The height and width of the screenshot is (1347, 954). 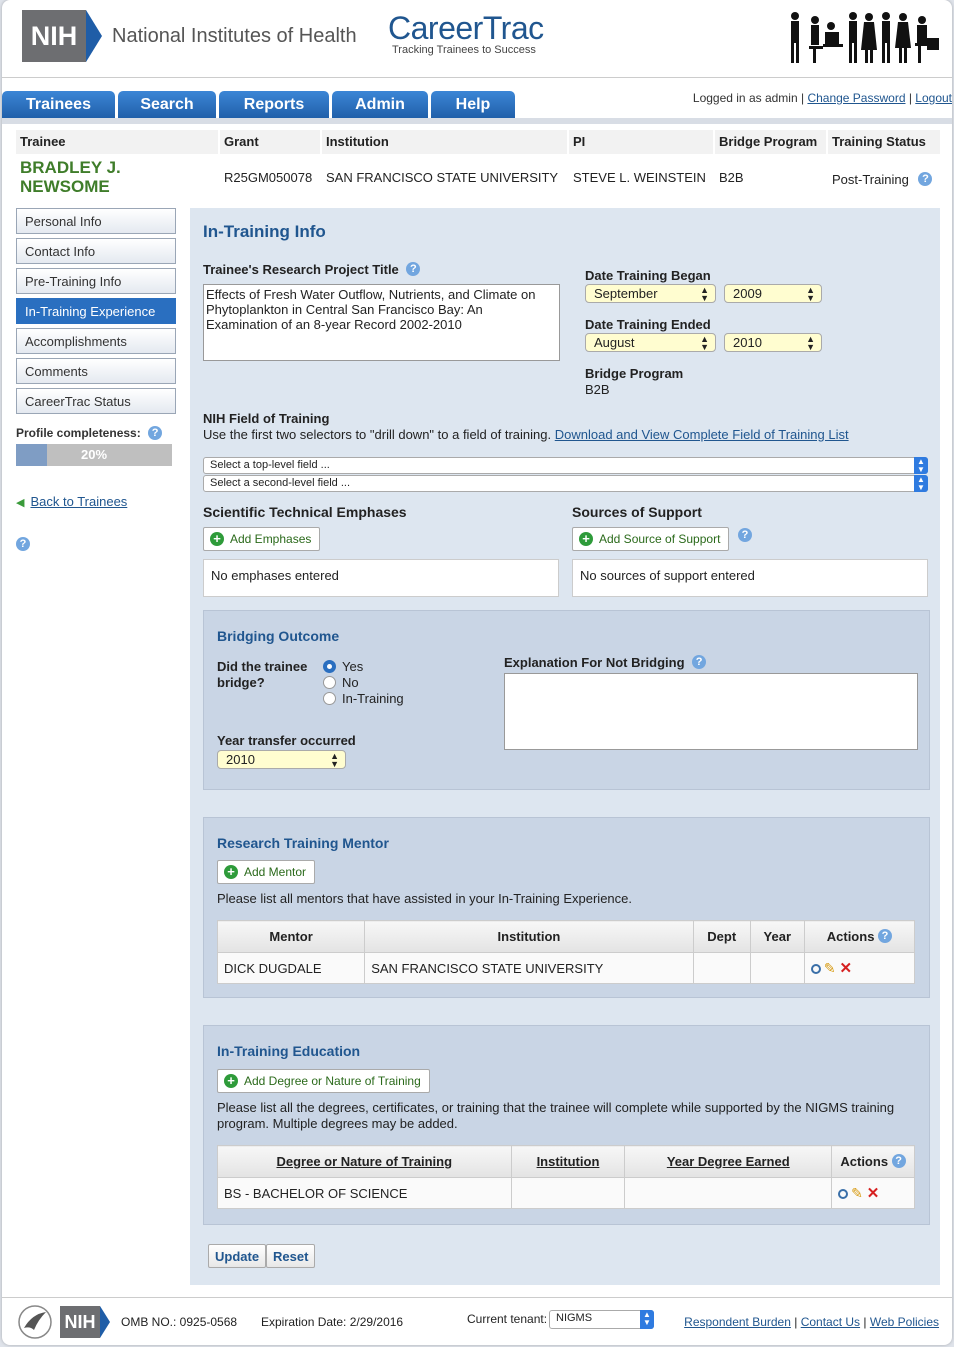 I want to click on began-month-value: September, so click(x=626, y=293).